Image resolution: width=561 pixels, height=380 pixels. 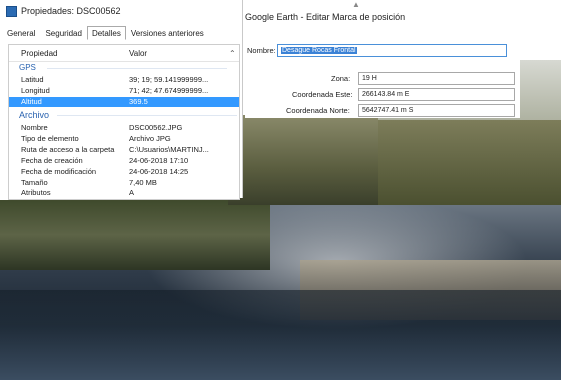 What do you see at coordinates (318, 110) in the screenshot?
I see `northing-label: Coordenada Norte:` at bounding box center [318, 110].